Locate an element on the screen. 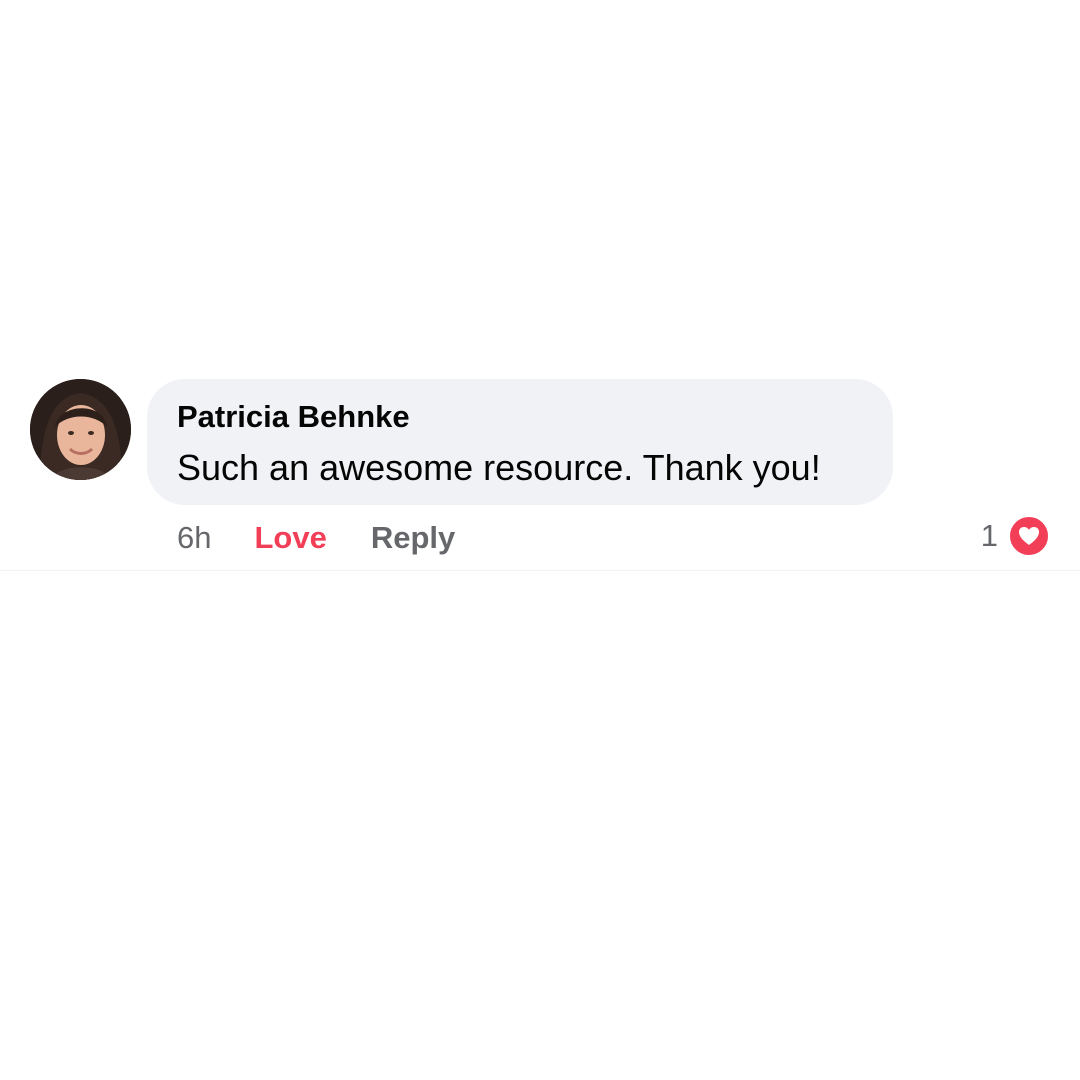 The image size is (1080, 1080). heart-icon-shape is located at coordinates (1029, 536).